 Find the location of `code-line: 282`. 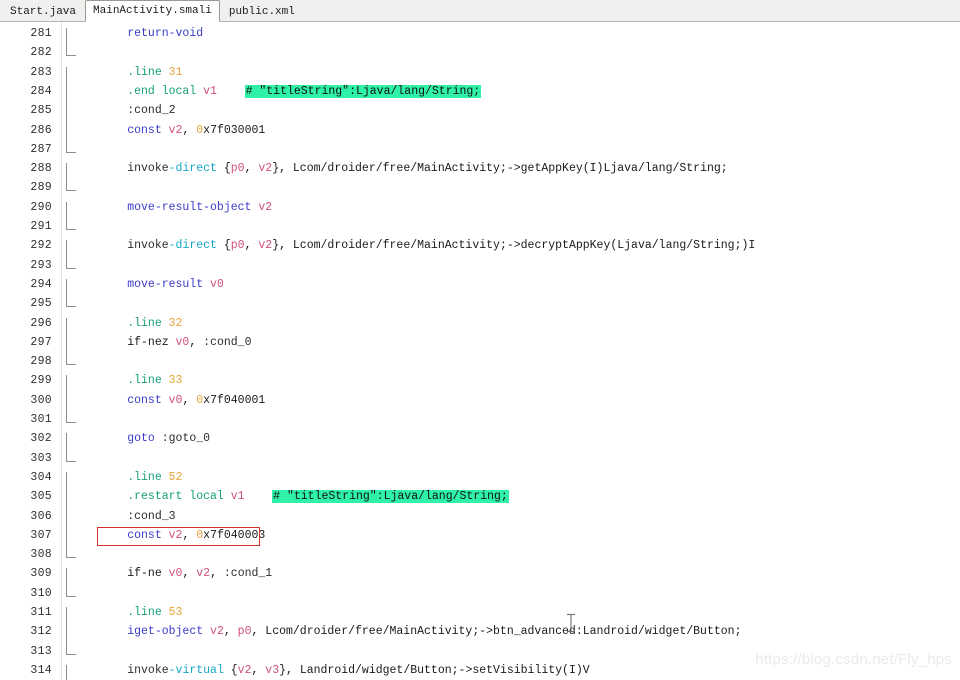

code-line: 282 is located at coordinates (480, 52).